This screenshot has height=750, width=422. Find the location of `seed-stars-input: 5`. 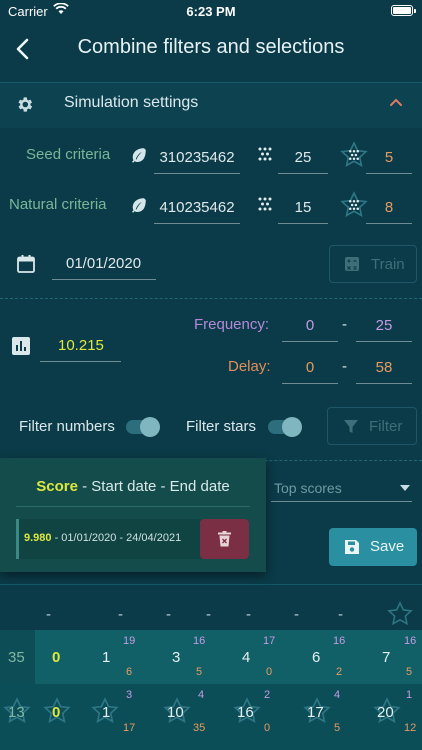

seed-stars-input: 5 is located at coordinates (389, 159).